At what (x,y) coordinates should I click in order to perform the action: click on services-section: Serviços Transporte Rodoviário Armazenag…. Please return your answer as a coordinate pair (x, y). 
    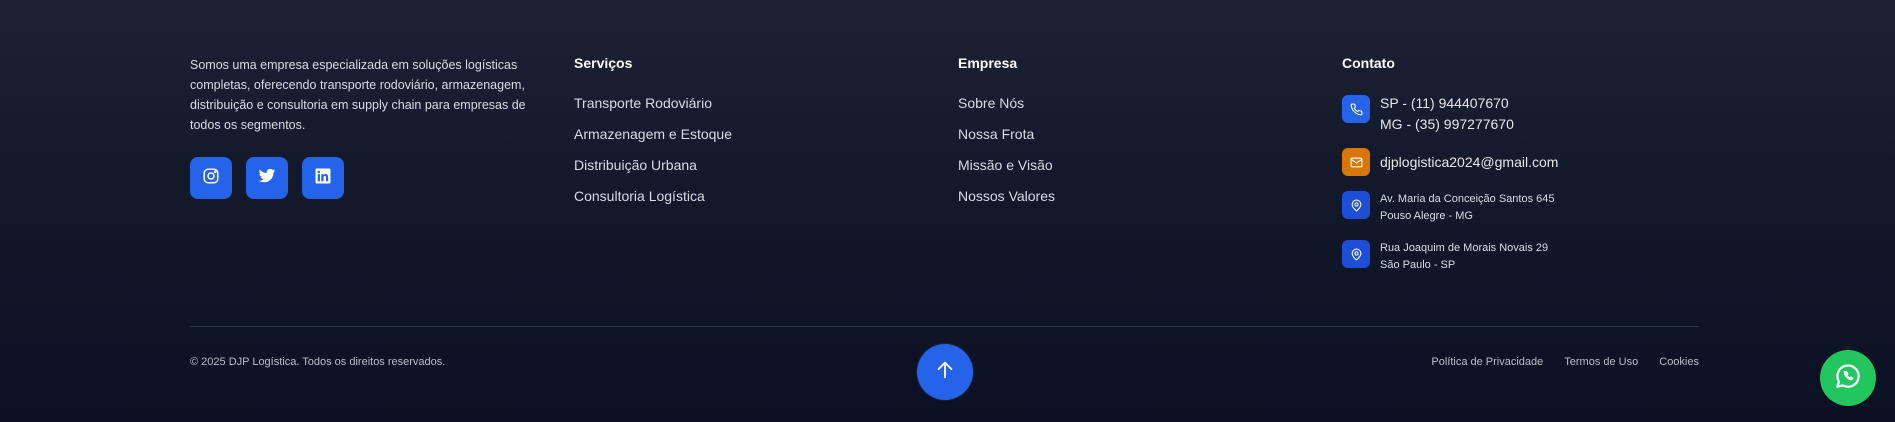
    Looking at the image, I should click on (653, 137).